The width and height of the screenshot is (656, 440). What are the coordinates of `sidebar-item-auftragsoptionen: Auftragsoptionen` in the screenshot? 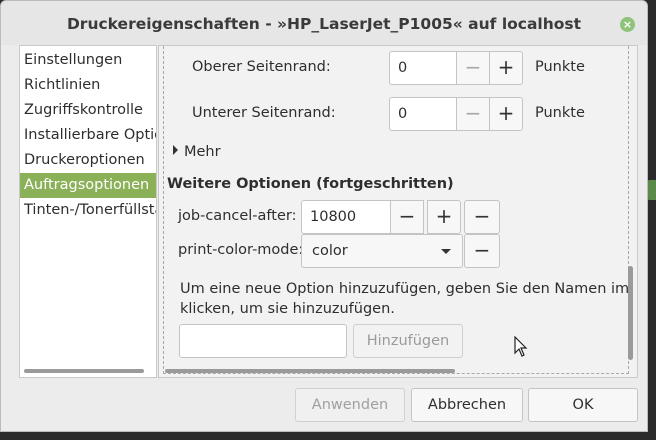 It's located at (88, 185).